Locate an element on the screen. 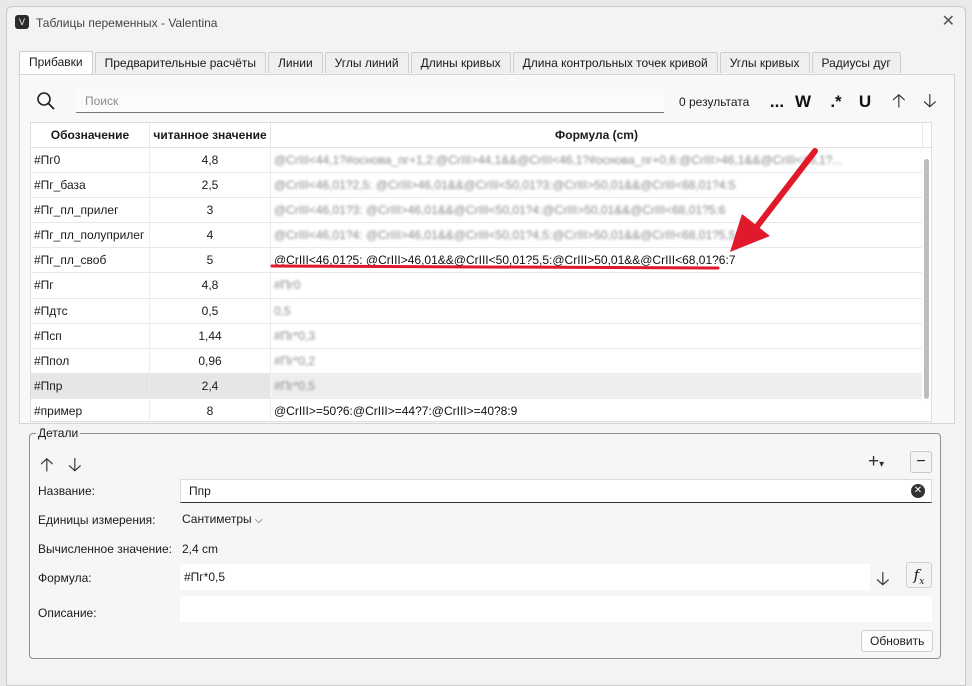 The height and width of the screenshot is (686, 972). name-field-value: Ппр is located at coordinates (200, 491).